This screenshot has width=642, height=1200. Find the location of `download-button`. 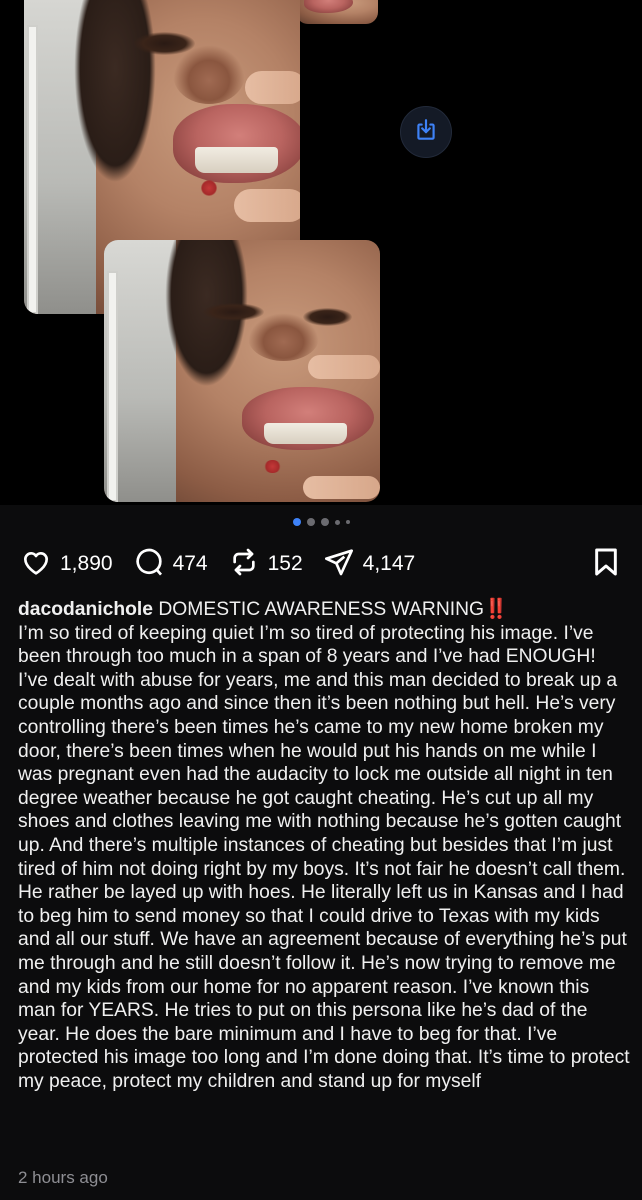

download-button is located at coordinates (426, 132).